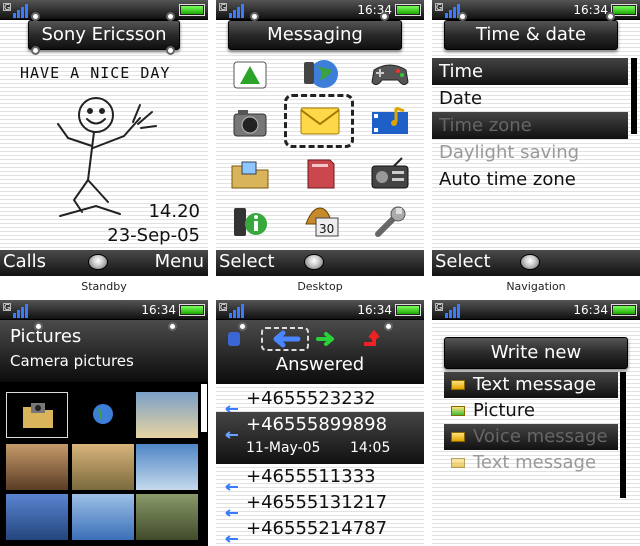 The image size is (640, 546). I want to click on phone-info-icon, so click(250, 222).